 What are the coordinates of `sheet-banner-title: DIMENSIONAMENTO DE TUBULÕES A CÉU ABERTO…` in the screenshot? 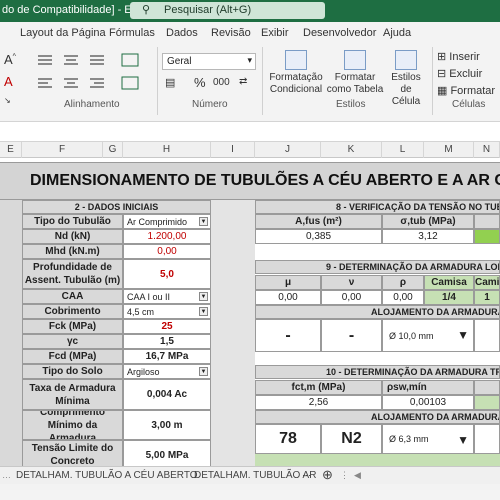 It's located at (250, 181).